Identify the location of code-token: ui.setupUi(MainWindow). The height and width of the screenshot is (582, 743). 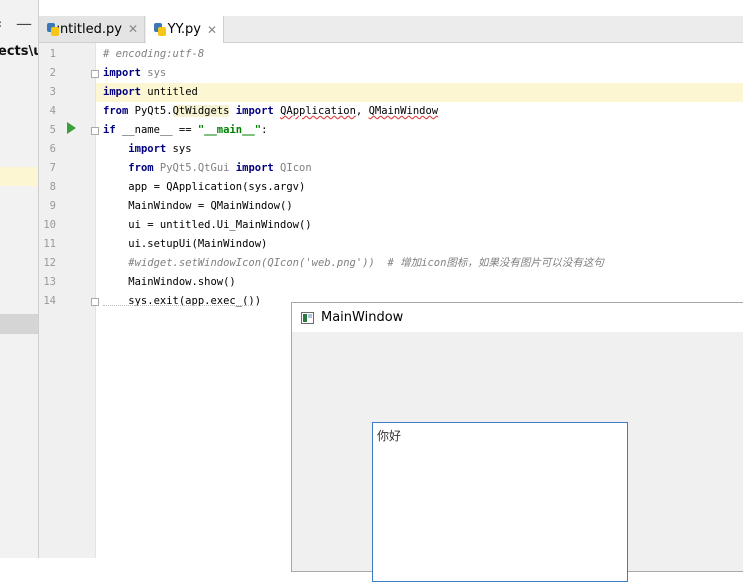
(185, 244).